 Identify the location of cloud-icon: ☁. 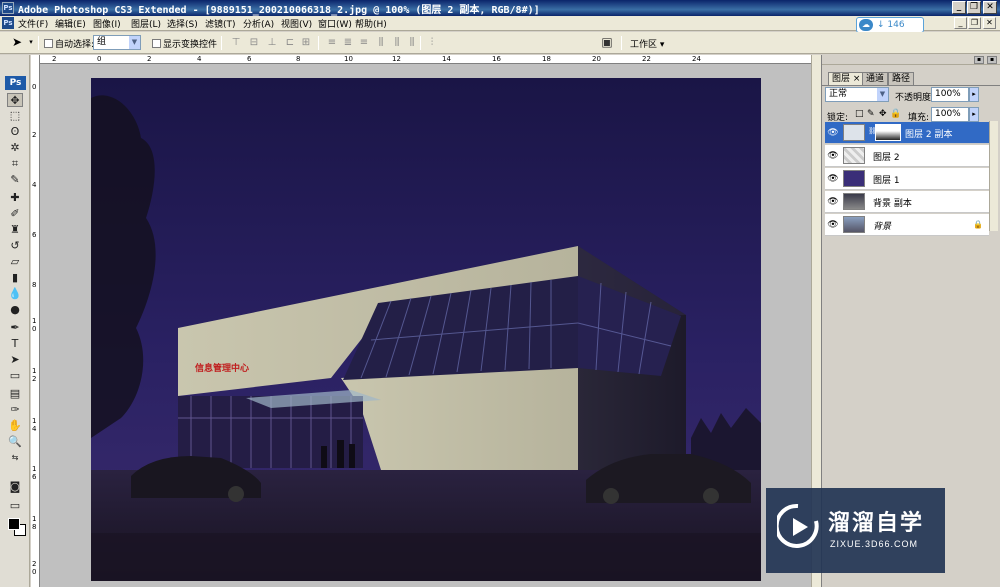
(866, 25).